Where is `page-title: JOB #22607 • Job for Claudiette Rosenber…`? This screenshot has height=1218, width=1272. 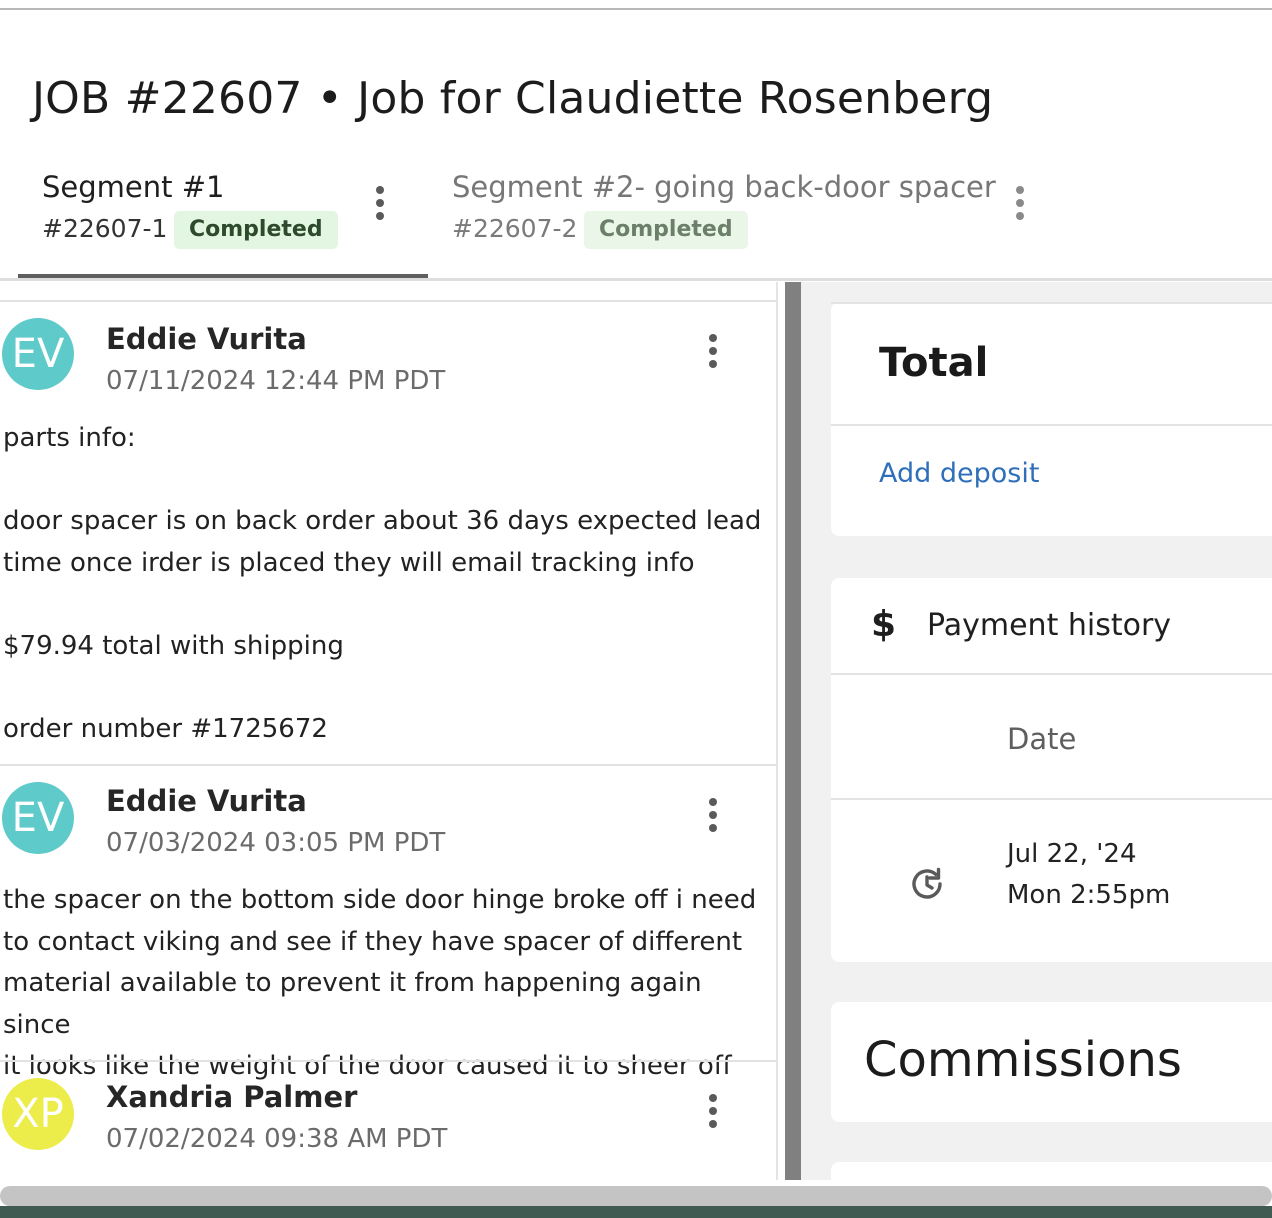
page-title: JOB #22607 • Job for Claudiette Rosenber… is located at coordinates (513, 99).